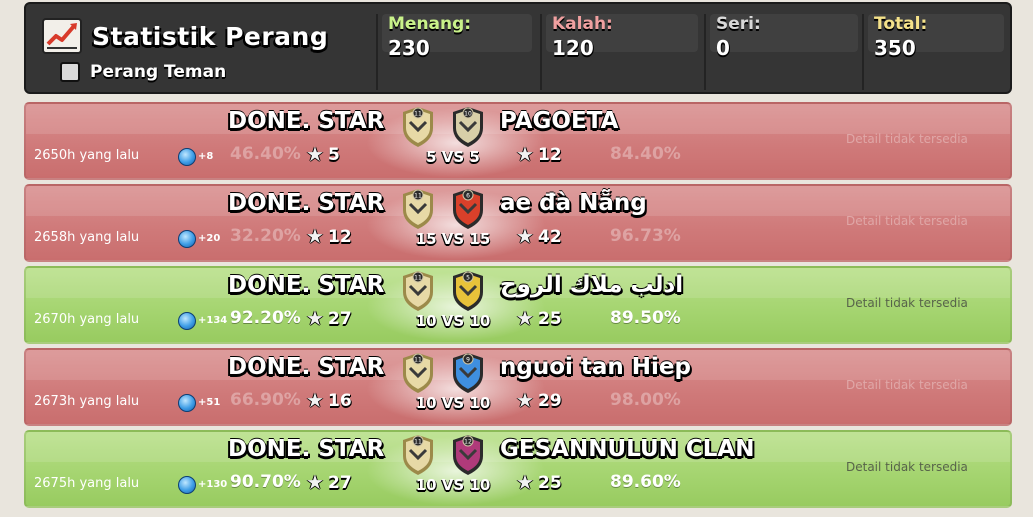  Describe the element at coordinates (265, 318) in the screenshot. I see `own-destruction-percent: 92.20%` at that location.